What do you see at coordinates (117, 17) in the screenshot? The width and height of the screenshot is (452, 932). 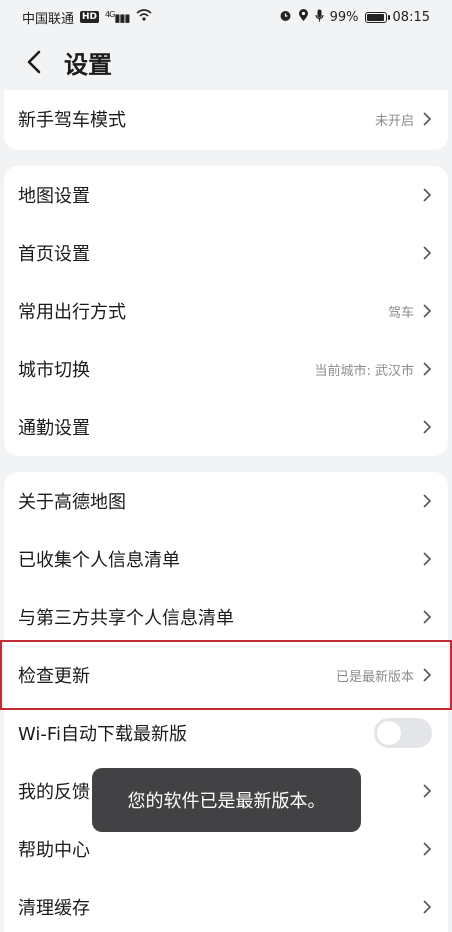 I see `signal-icon: 4G▮▮▮` at bounding box center [117, 17].